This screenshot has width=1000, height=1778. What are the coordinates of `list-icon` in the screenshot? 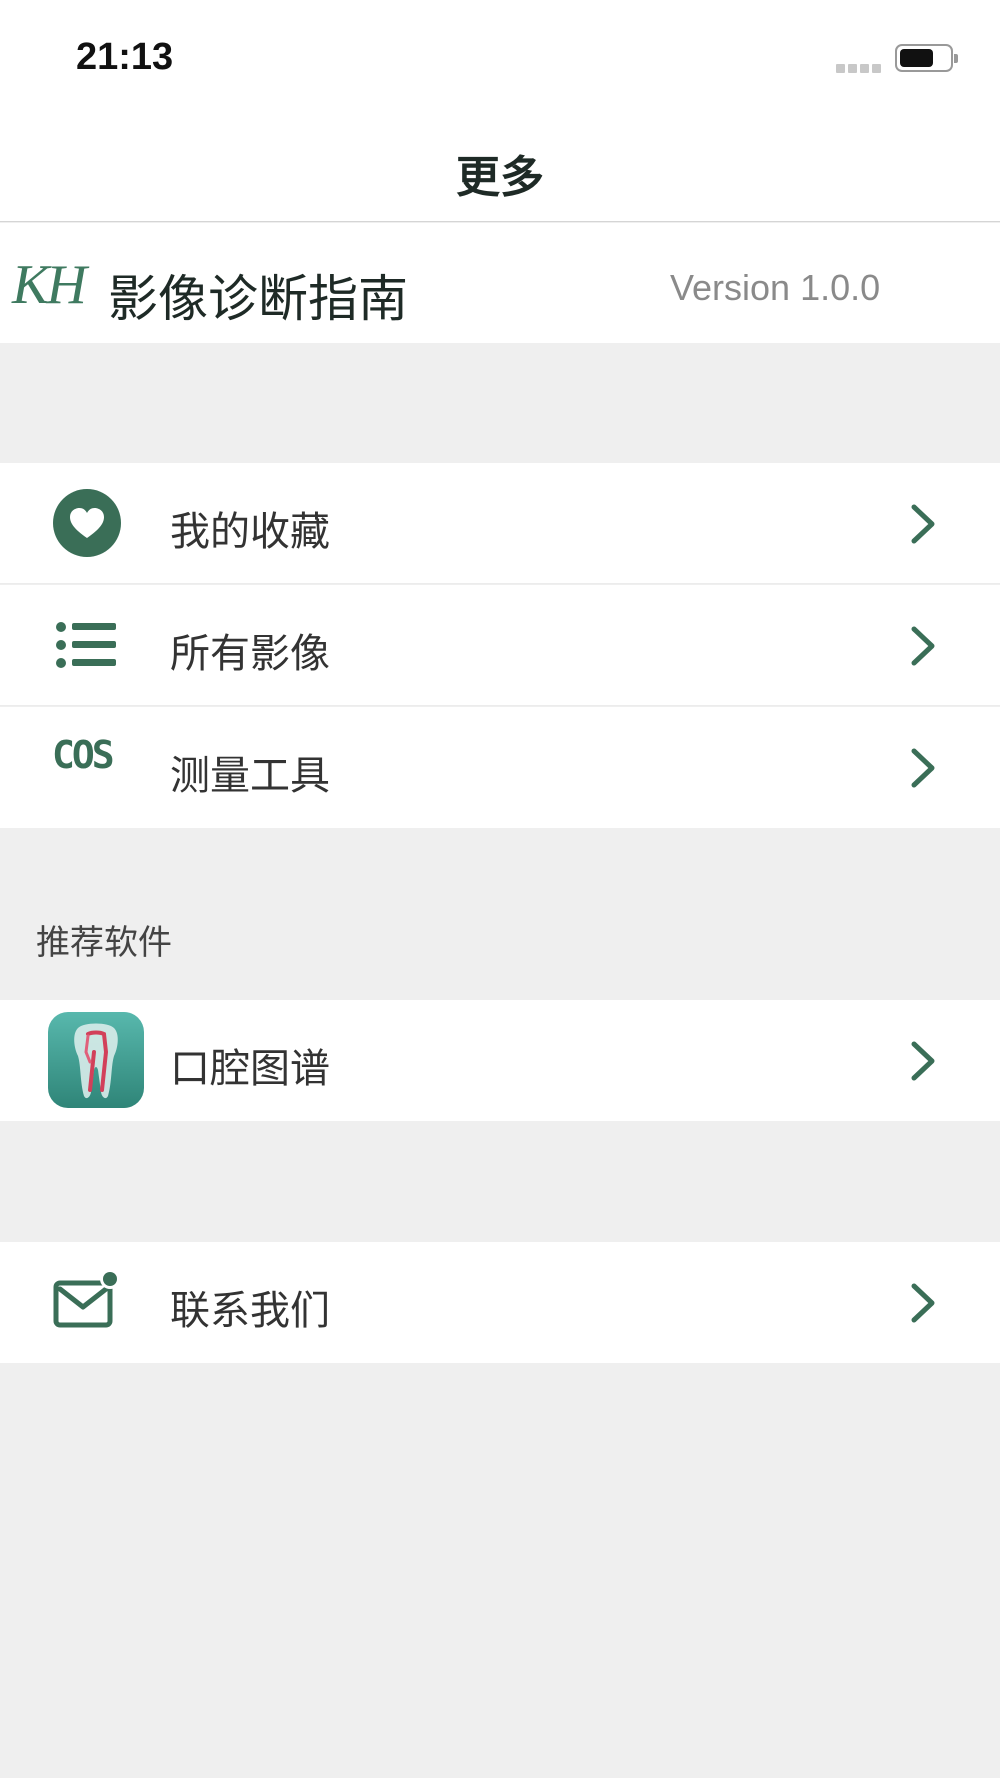 It's located at (86, 645).